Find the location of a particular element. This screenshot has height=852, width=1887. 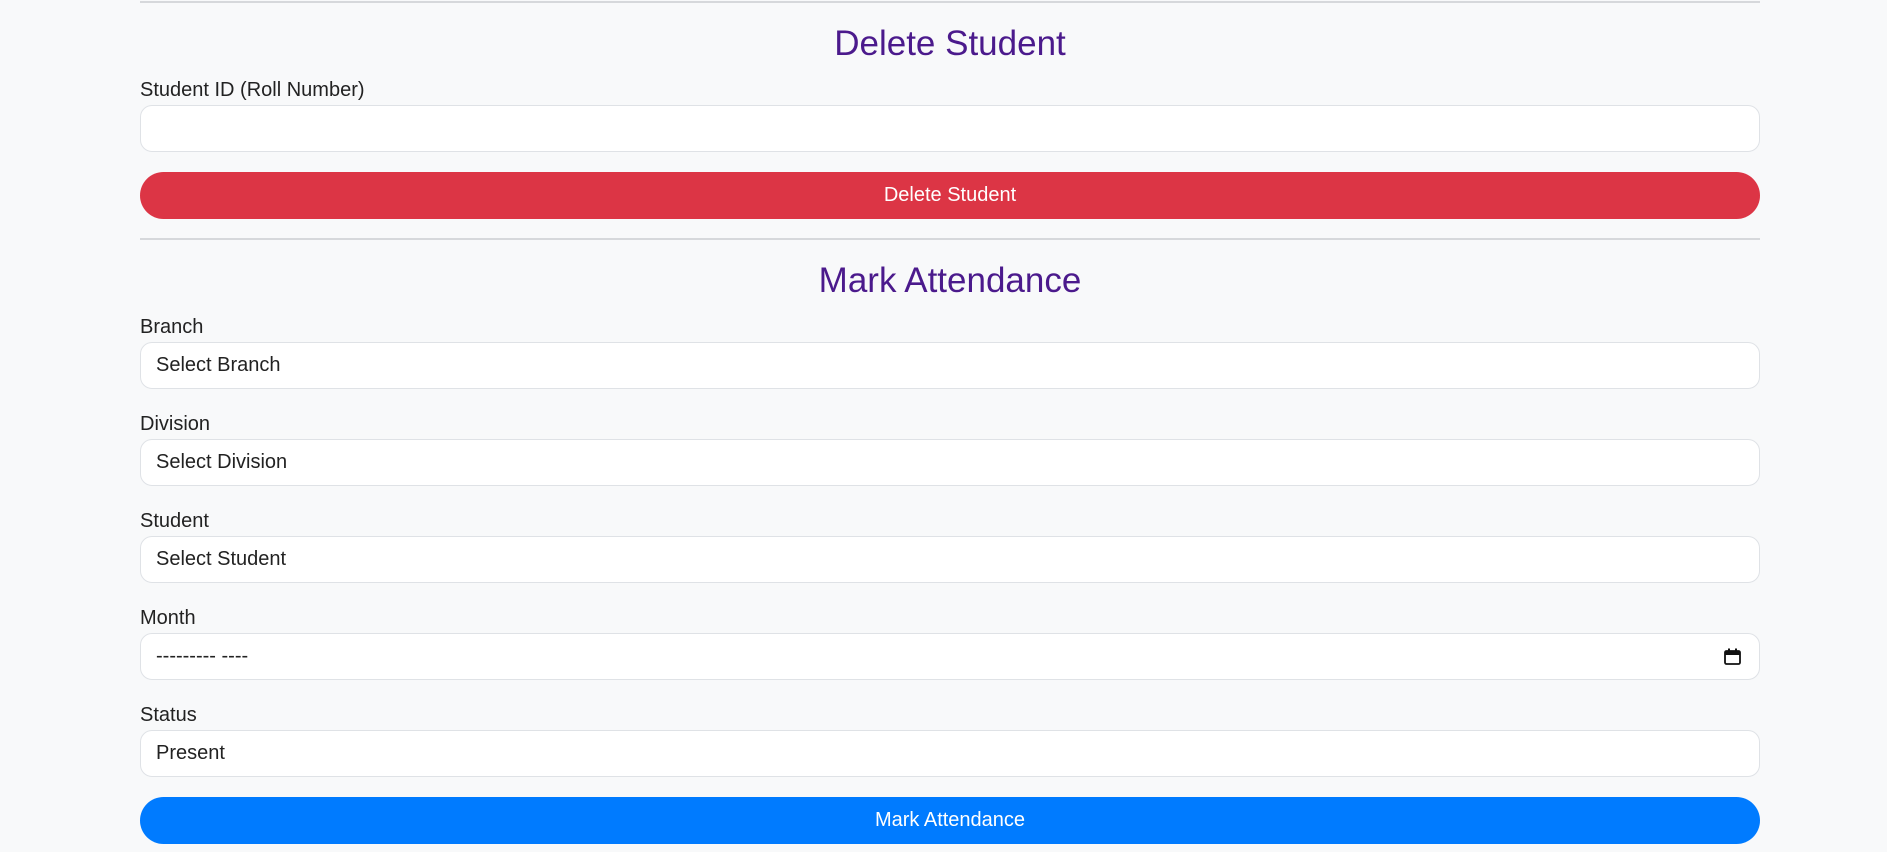

status-label: Status is located at coordinates (168, 715).